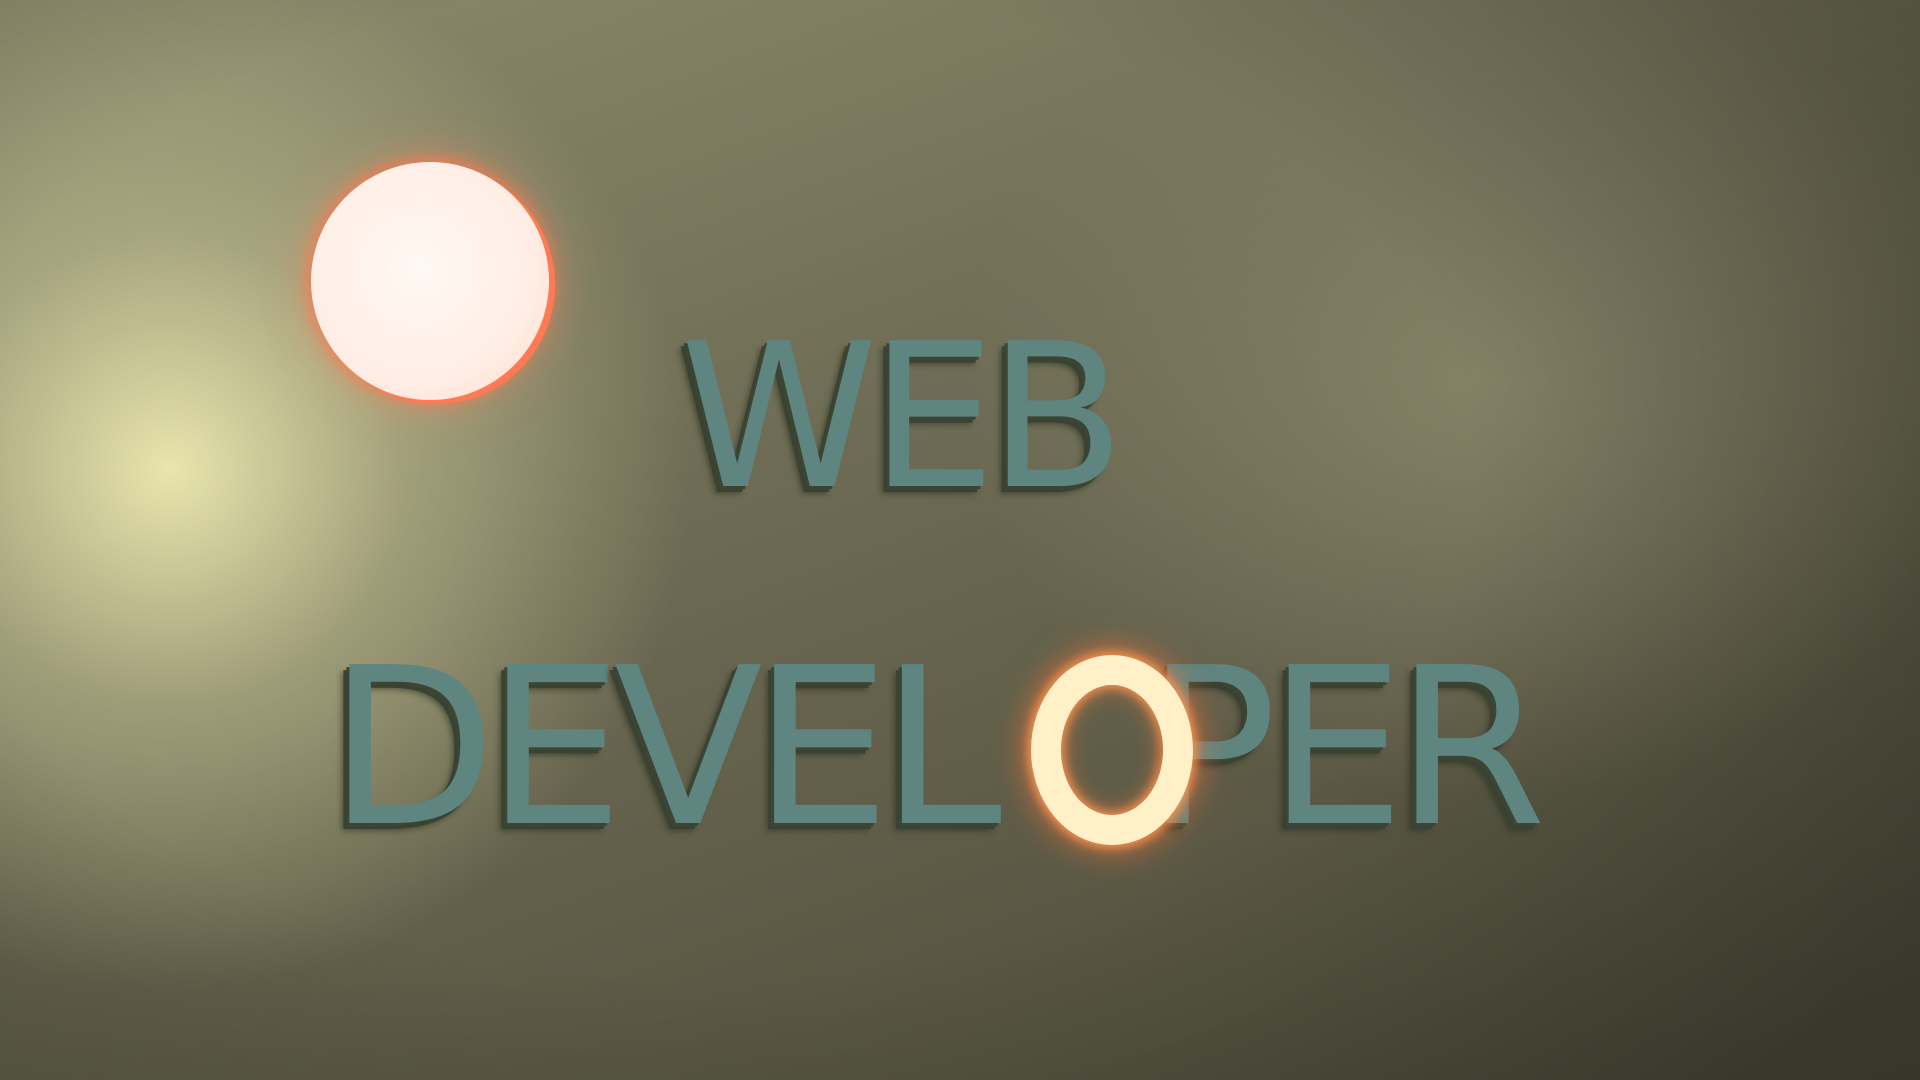 Image resolution: width=1920 pixels, height=1080 pixels. Describe the element at coordinates (412, 748) in the screenshot. I see `letter-d: D` at that location.